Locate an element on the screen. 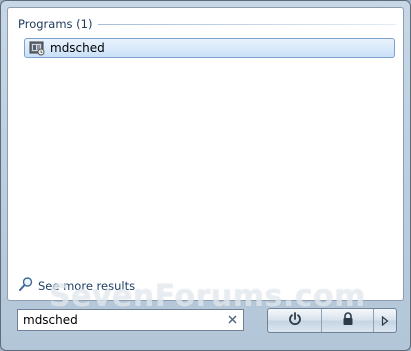  clear-x-icon is located at coordinates (232, 320).